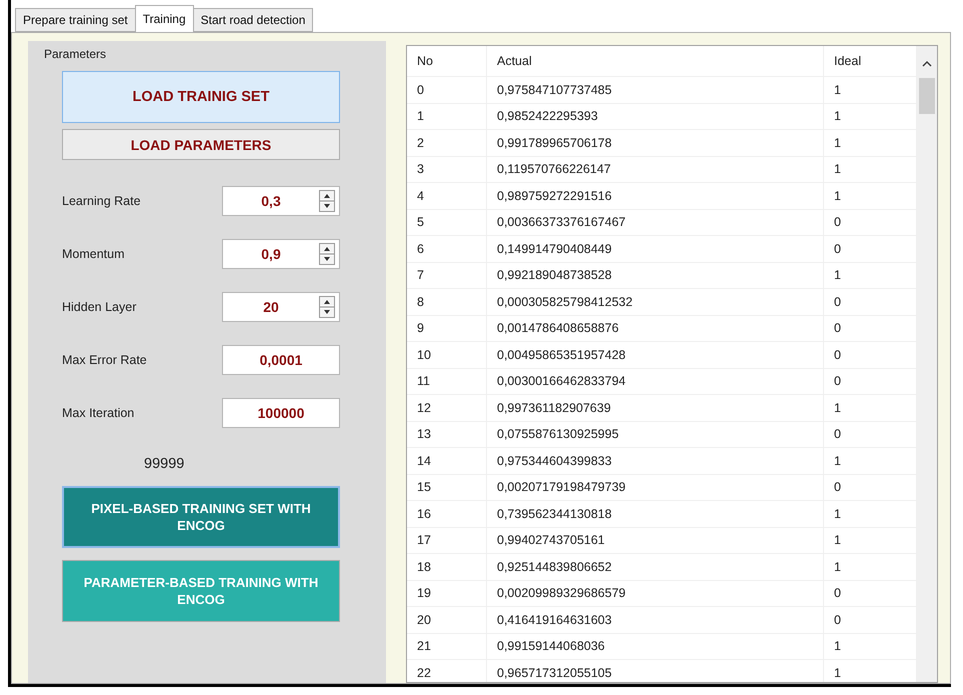 The image size is (963, 695). I want to click on table-cell: 0,000305825798412532, so click(655, 301).